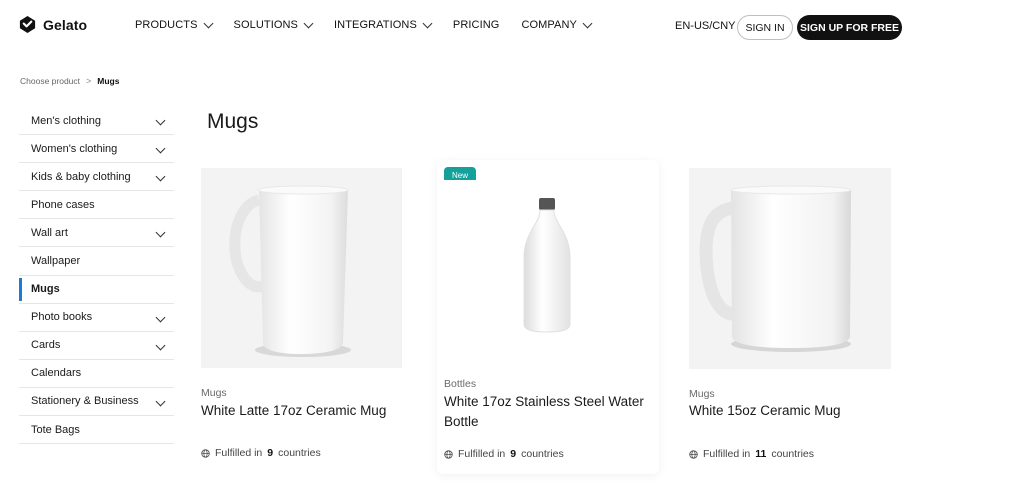  What do you see at coordinates (56, 373) in the screenshot?
I see `sidebar-item-label: Calendars` at bounding box center [56, 373].